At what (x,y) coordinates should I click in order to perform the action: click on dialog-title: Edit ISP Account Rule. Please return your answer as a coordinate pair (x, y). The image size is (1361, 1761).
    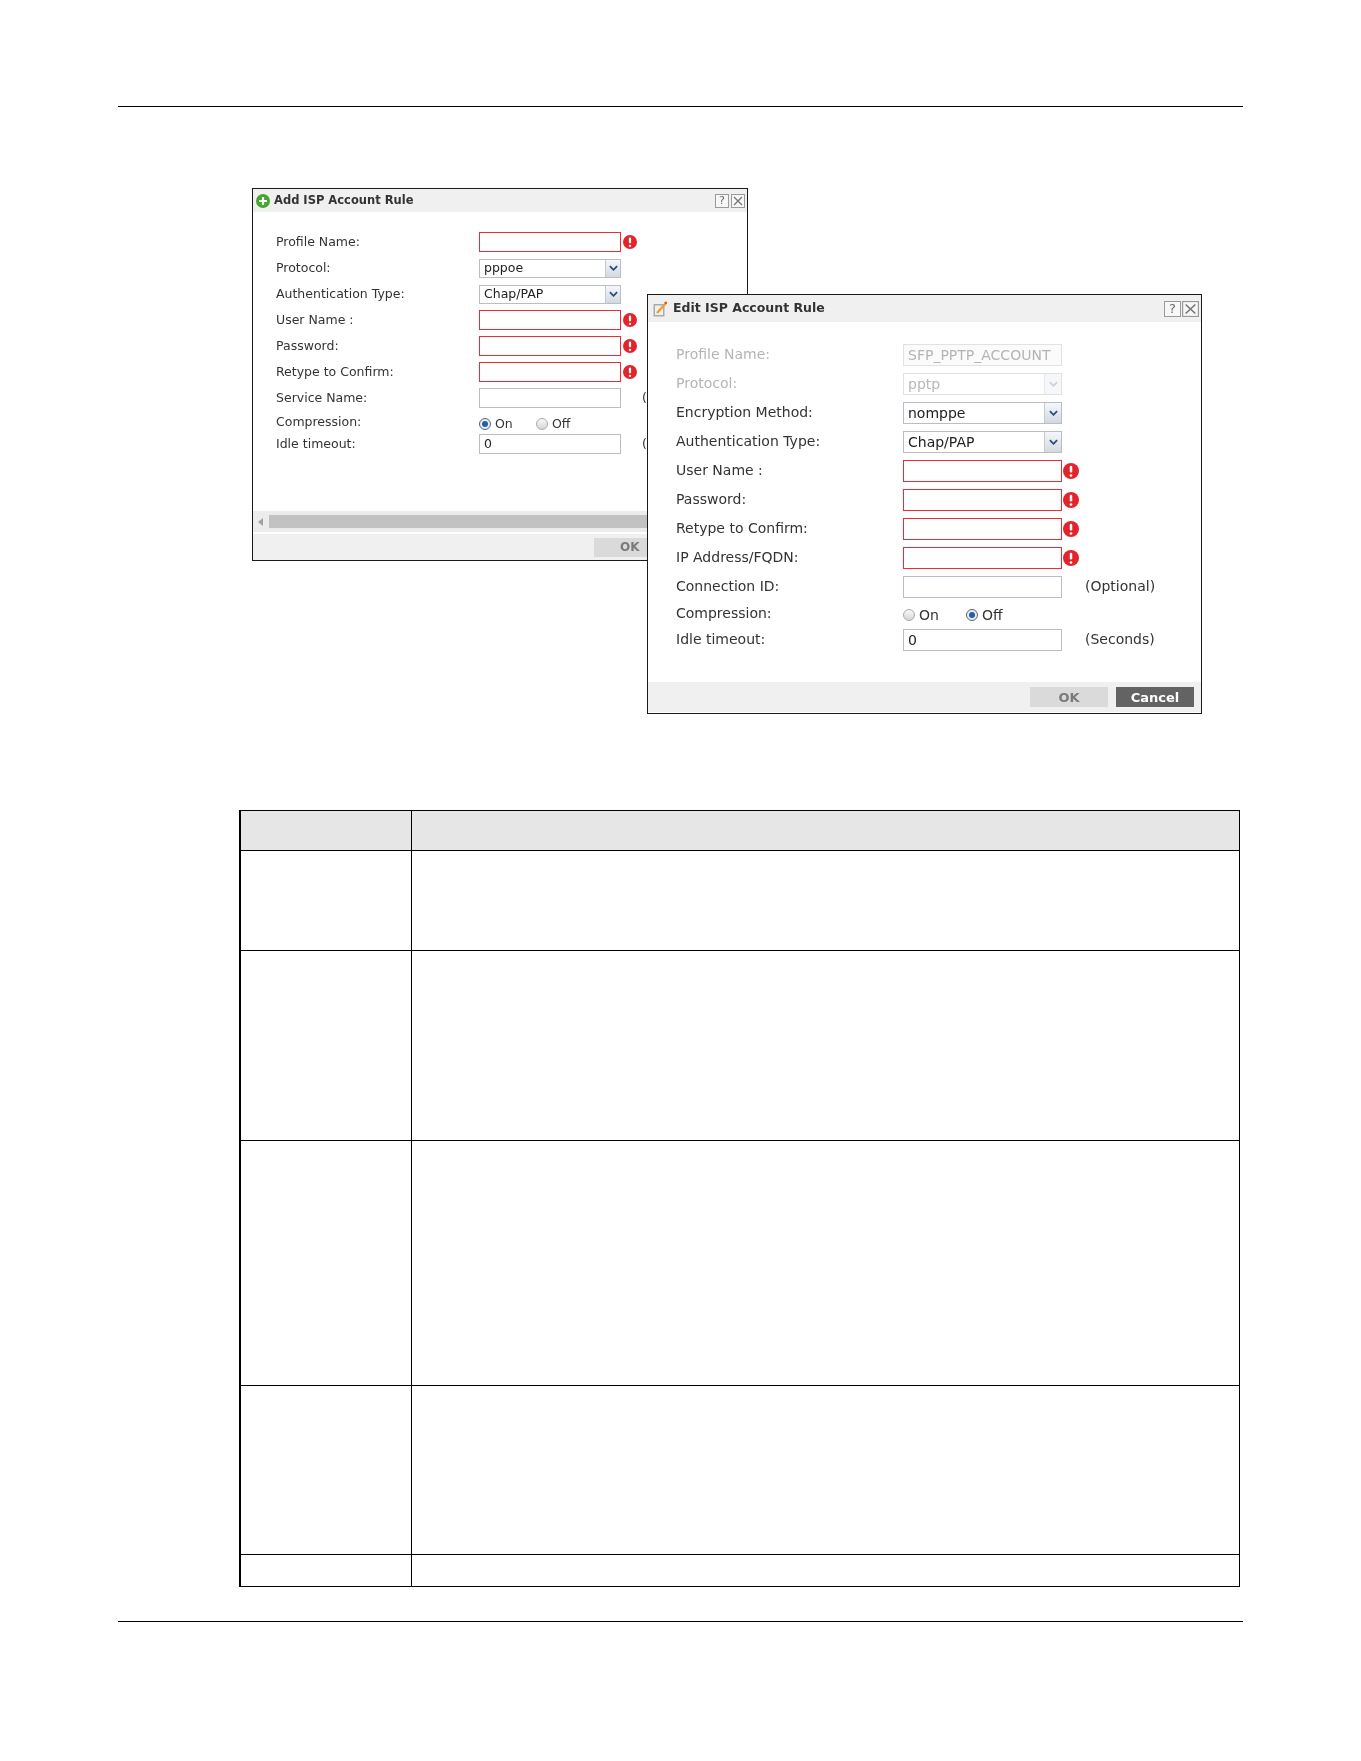
    Looking at the image, I should click on (749, 308).